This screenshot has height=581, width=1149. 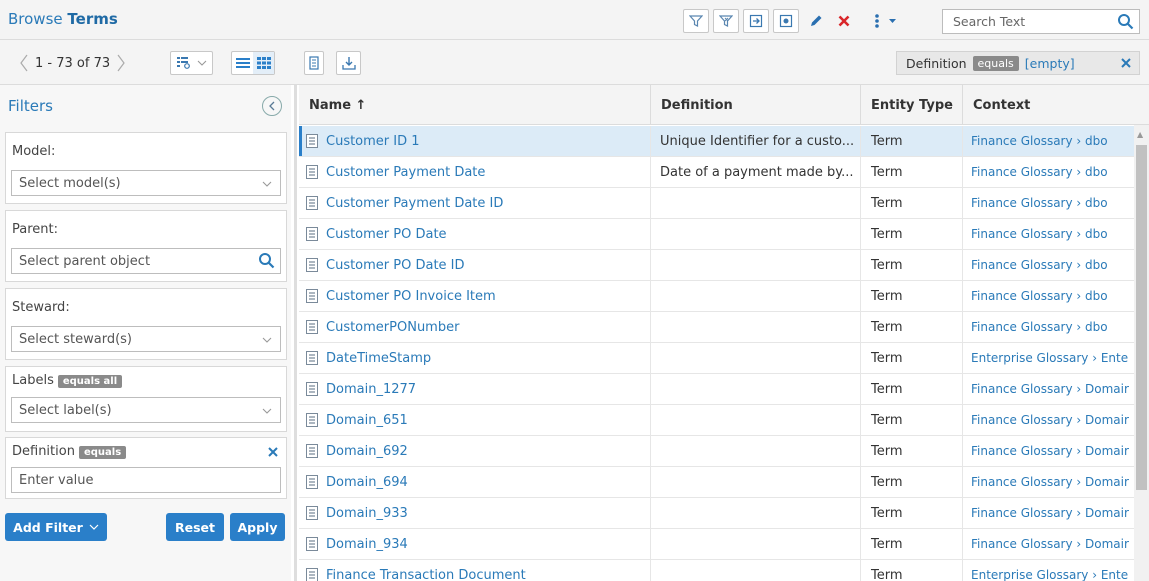 What do you see at coordinates (242, 63) in the screenshot?
I see `list-view-button` at bounding box center [242, 63].